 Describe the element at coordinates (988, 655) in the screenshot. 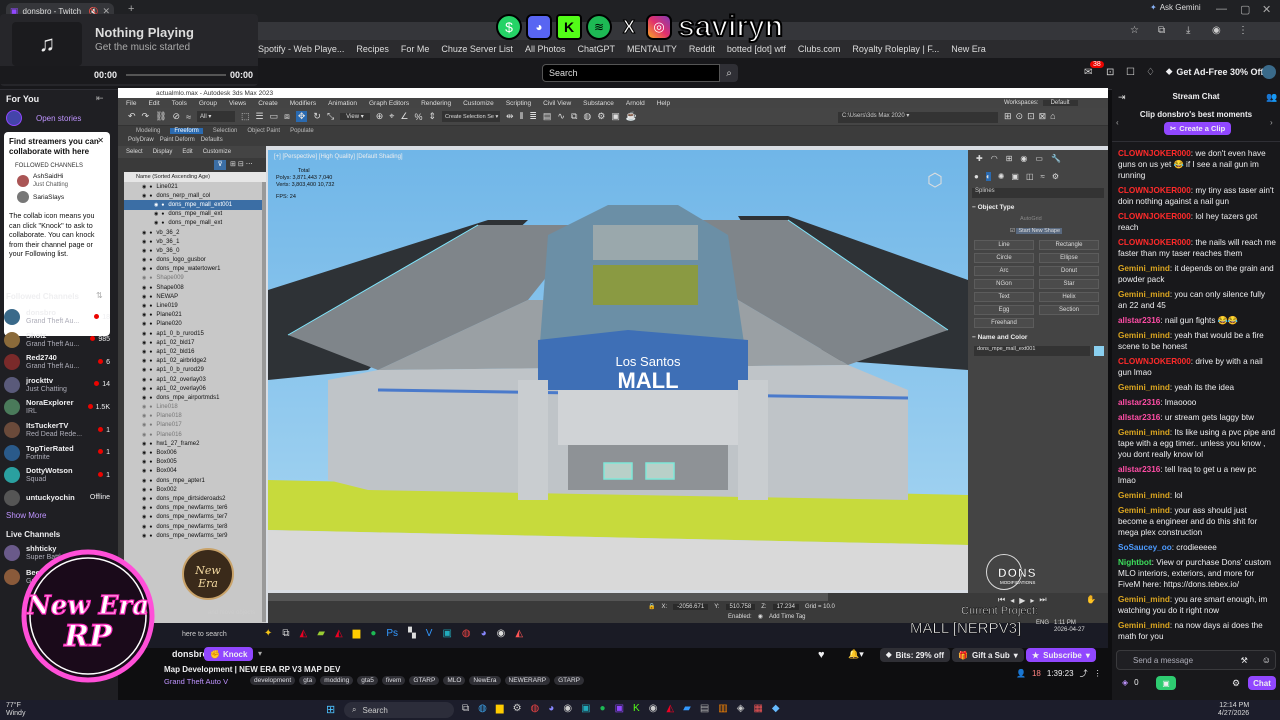

I see `gift-sub-button: 🎁 Gift a Sub ▾` at that location.